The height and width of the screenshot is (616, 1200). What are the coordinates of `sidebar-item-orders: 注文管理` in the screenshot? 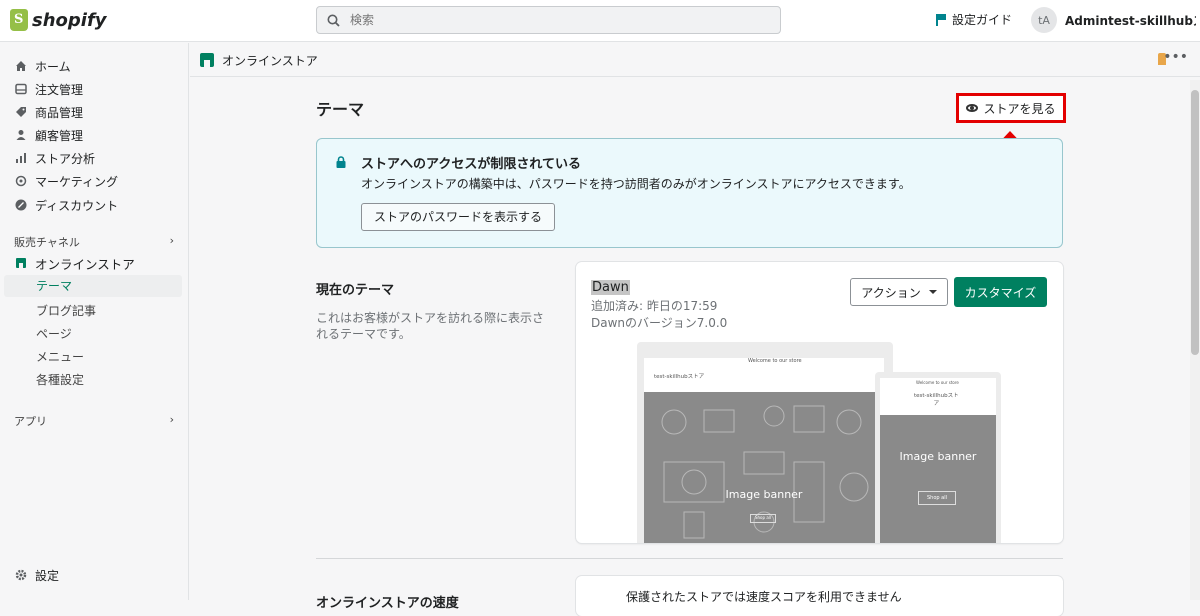 It's located at (48, 89).